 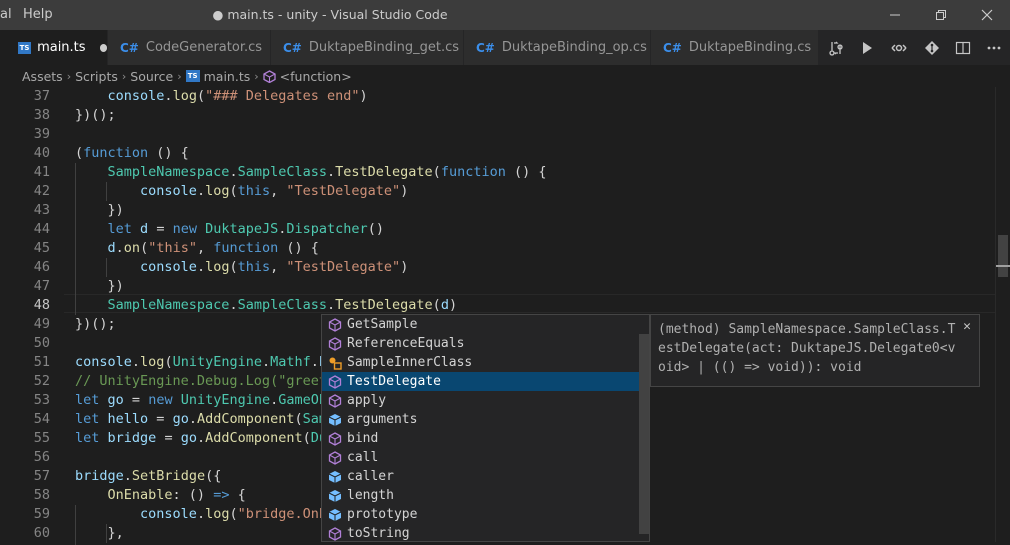 What do you see at coordinates (41, 191) in the screenshot?
I see `line-number: 42` at bounding box center [41, 191].